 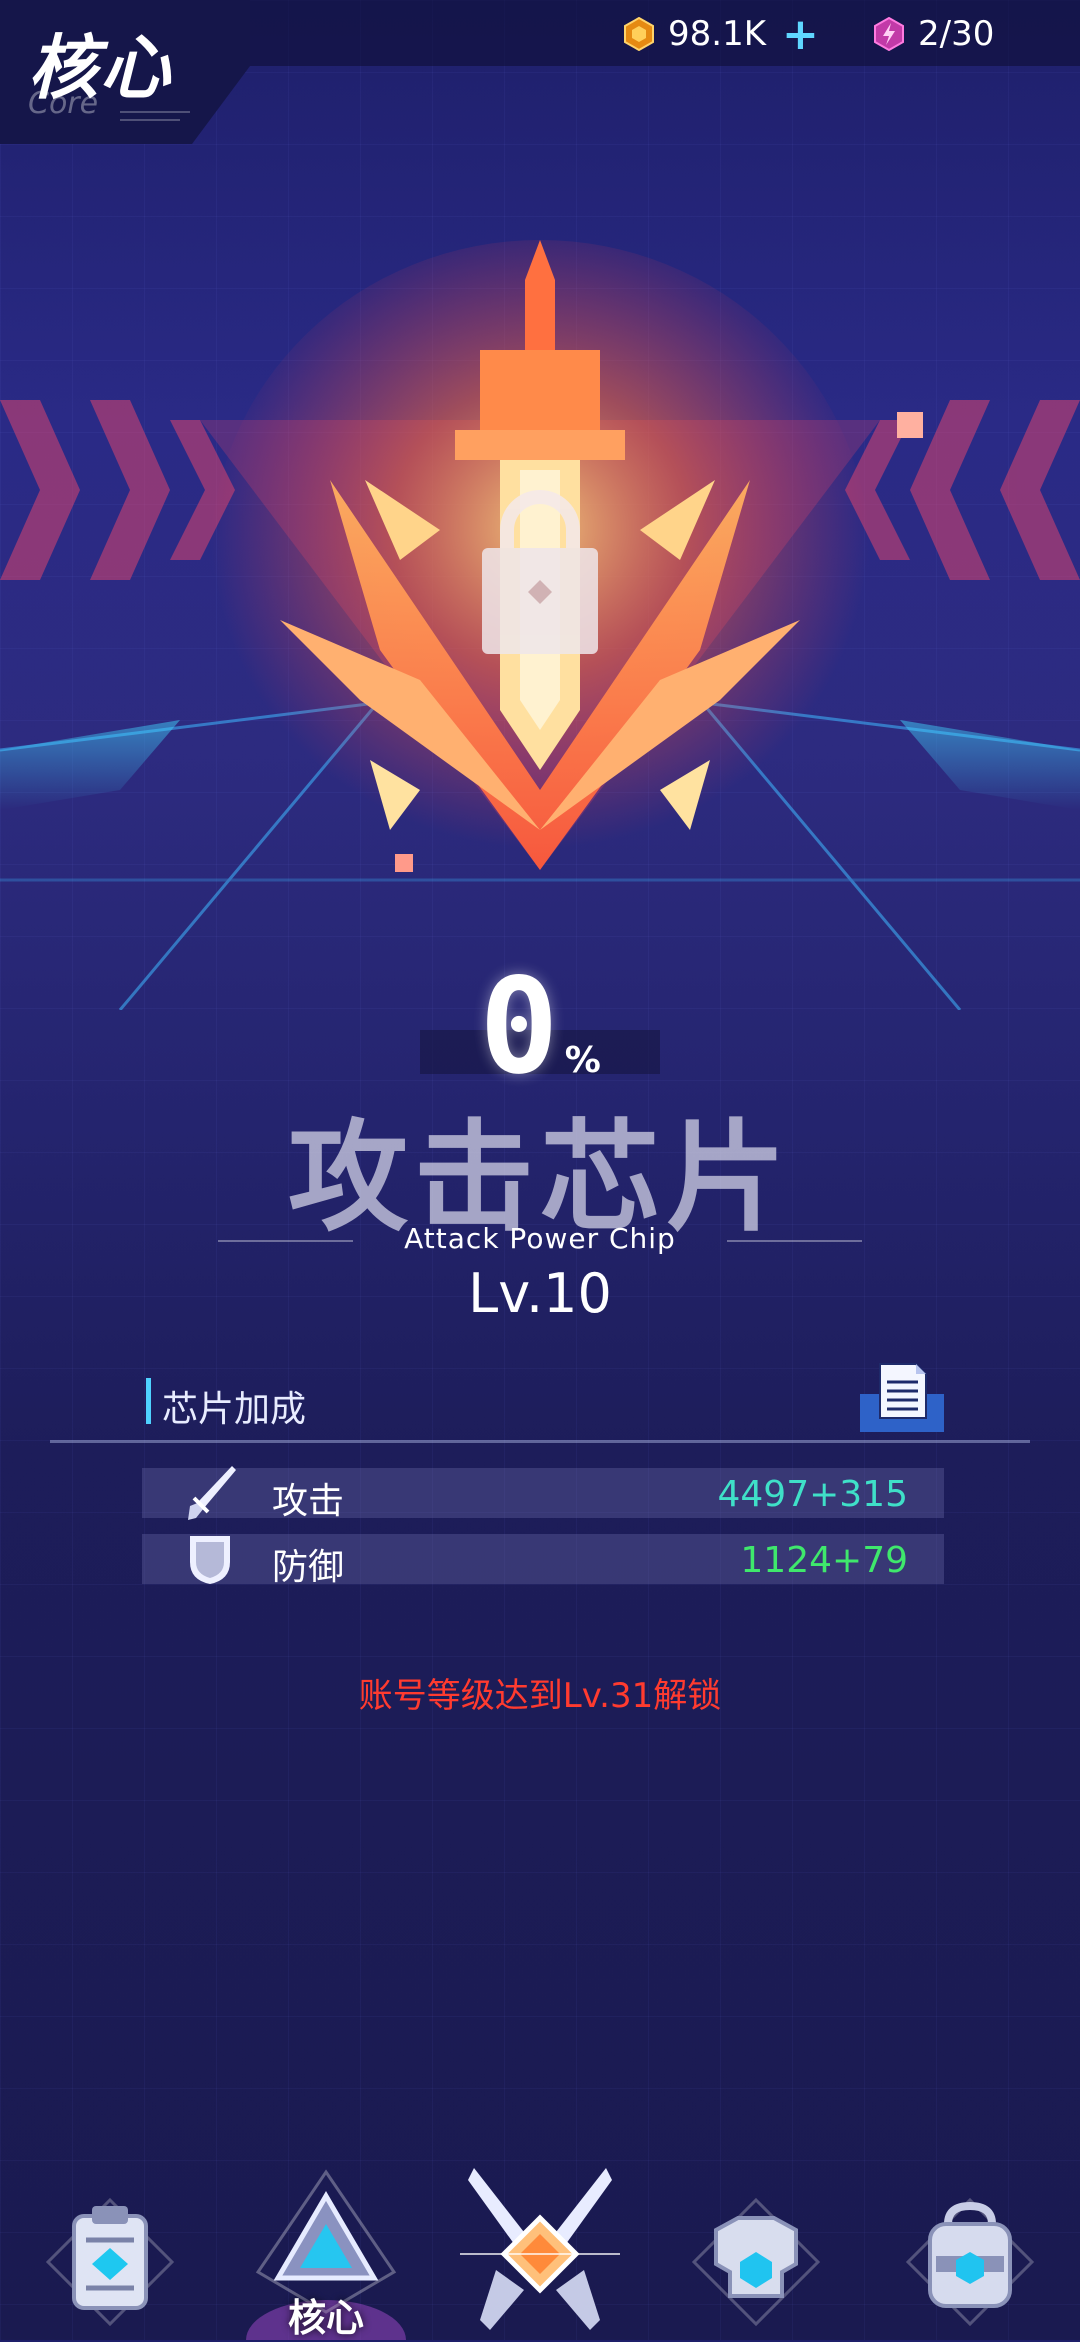 I want to click on details-document-icon, so click(x=902, y=1397).